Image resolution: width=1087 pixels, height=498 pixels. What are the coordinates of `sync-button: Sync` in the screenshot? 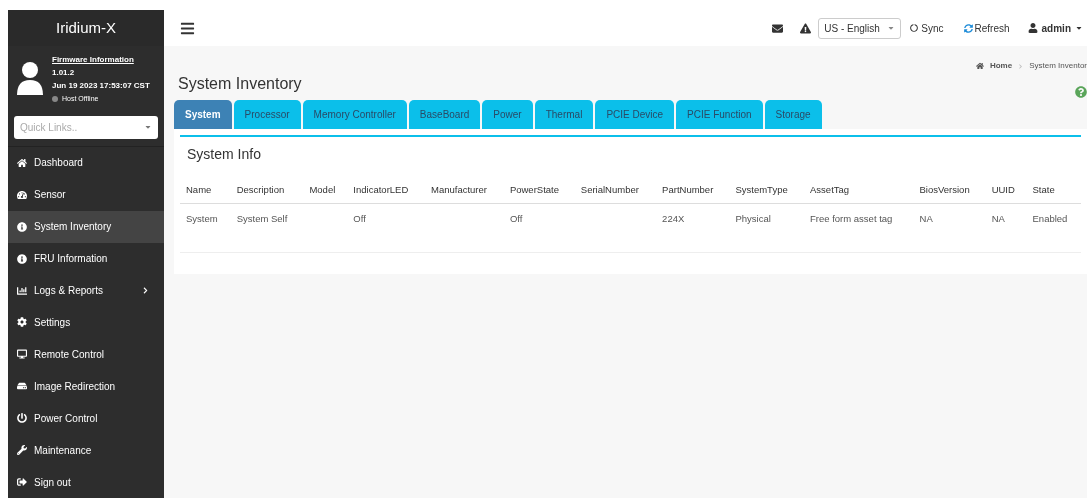 It's located at (927, 28).